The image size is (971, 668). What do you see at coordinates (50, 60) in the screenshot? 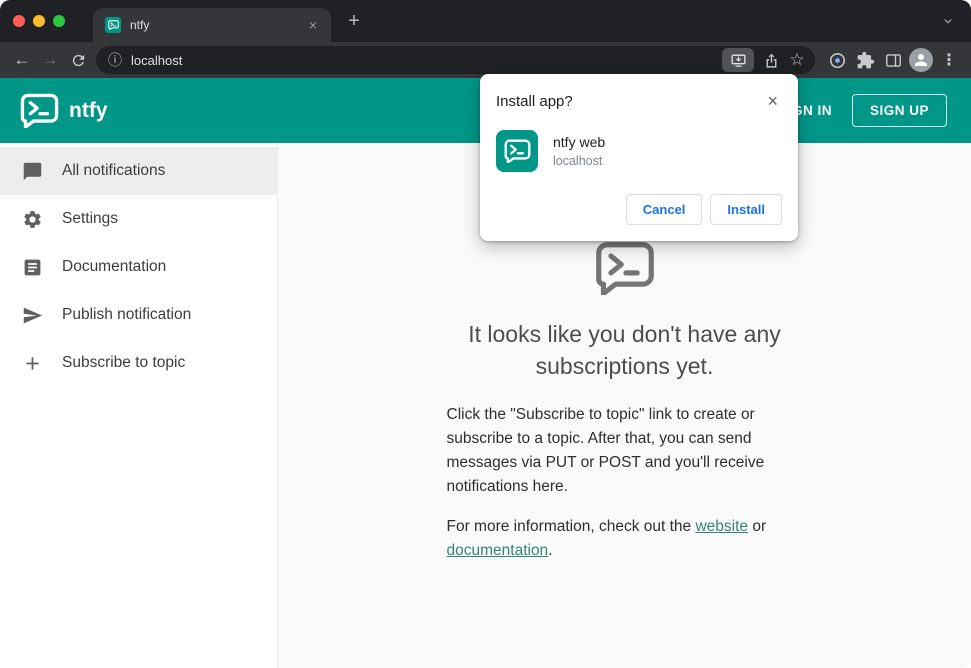
I see `forward-button: →` at bounding box center [50, 60].